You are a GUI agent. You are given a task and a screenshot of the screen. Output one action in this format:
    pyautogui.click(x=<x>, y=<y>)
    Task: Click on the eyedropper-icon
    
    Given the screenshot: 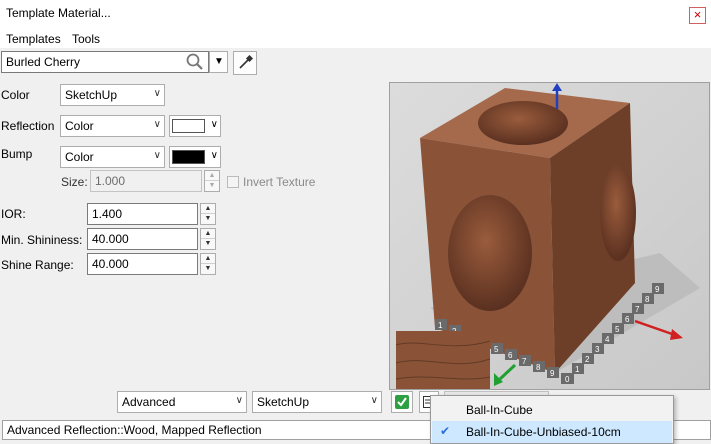 What is the action you would take?
    pyautogui.click(x=246, y=62)
    